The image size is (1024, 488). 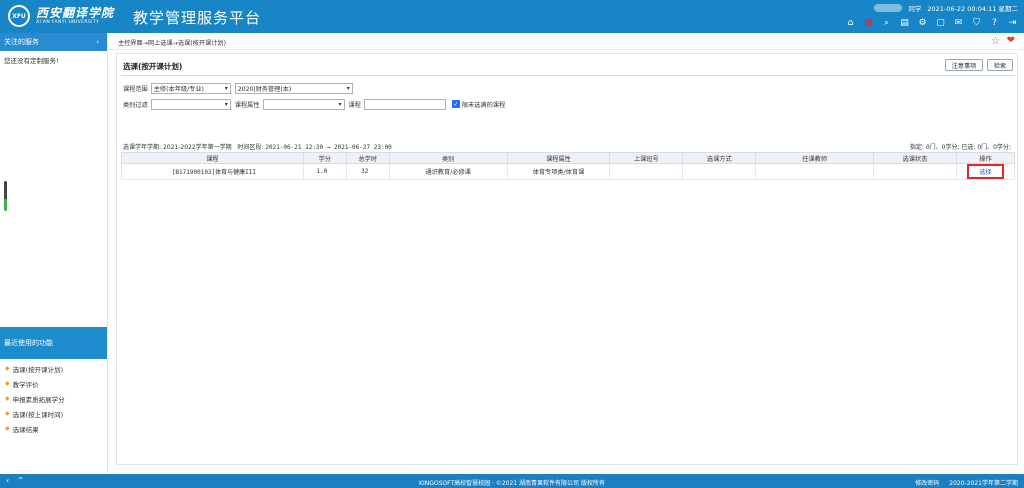 I want to click on recent-item-label: 选课(按上课时间), so click(x=38, y=414).